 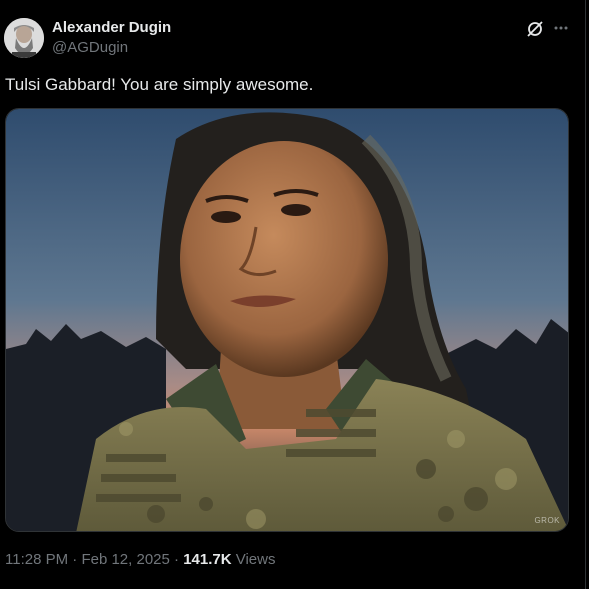 I want to click on author-handle: @AGDugin, so click(x=90, y=47).